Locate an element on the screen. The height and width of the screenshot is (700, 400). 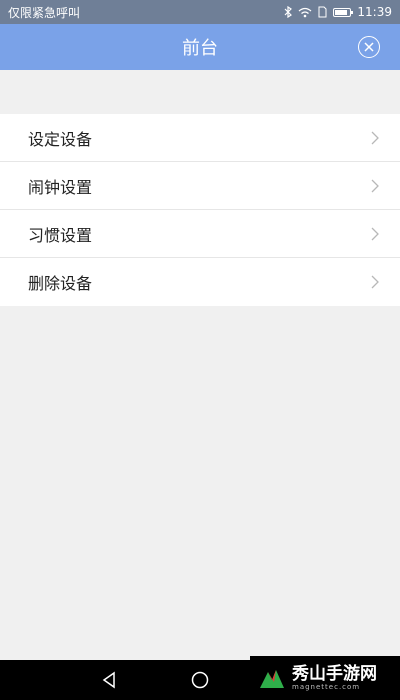
mountain-logo-icon is located at coordinates (272, 679).